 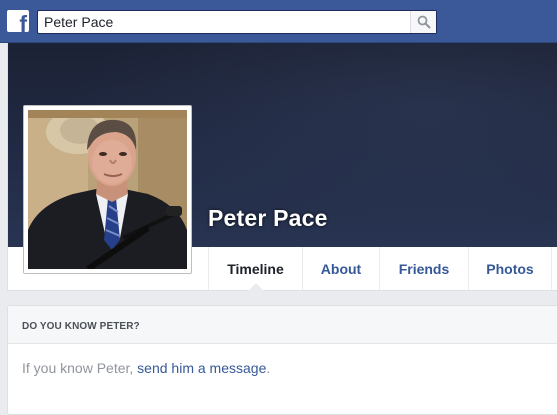 I want to click on facebook-logo-icon: f, so click(x=18, y=21).